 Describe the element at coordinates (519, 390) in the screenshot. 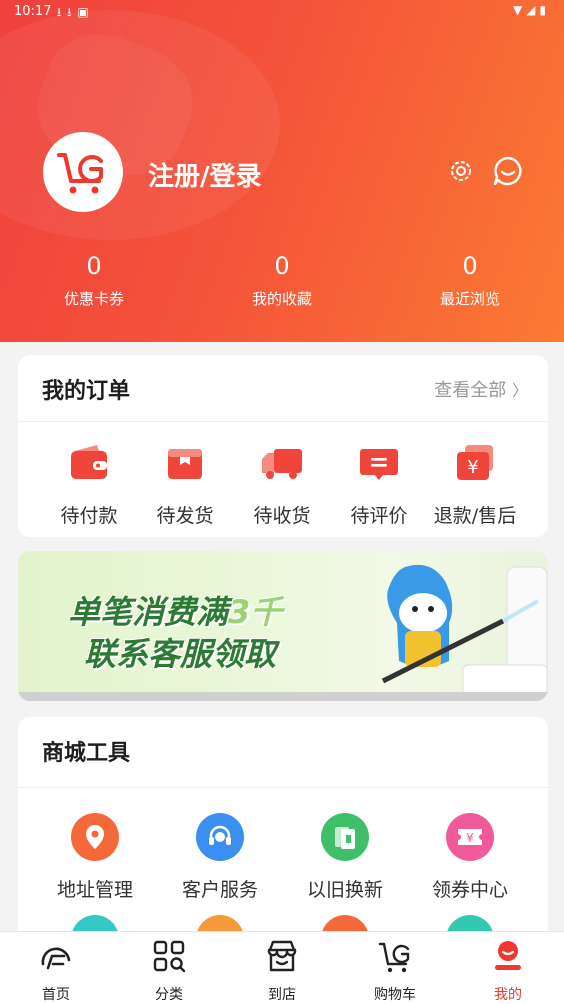

I see `chevron-right-icon: 〉` at that location.